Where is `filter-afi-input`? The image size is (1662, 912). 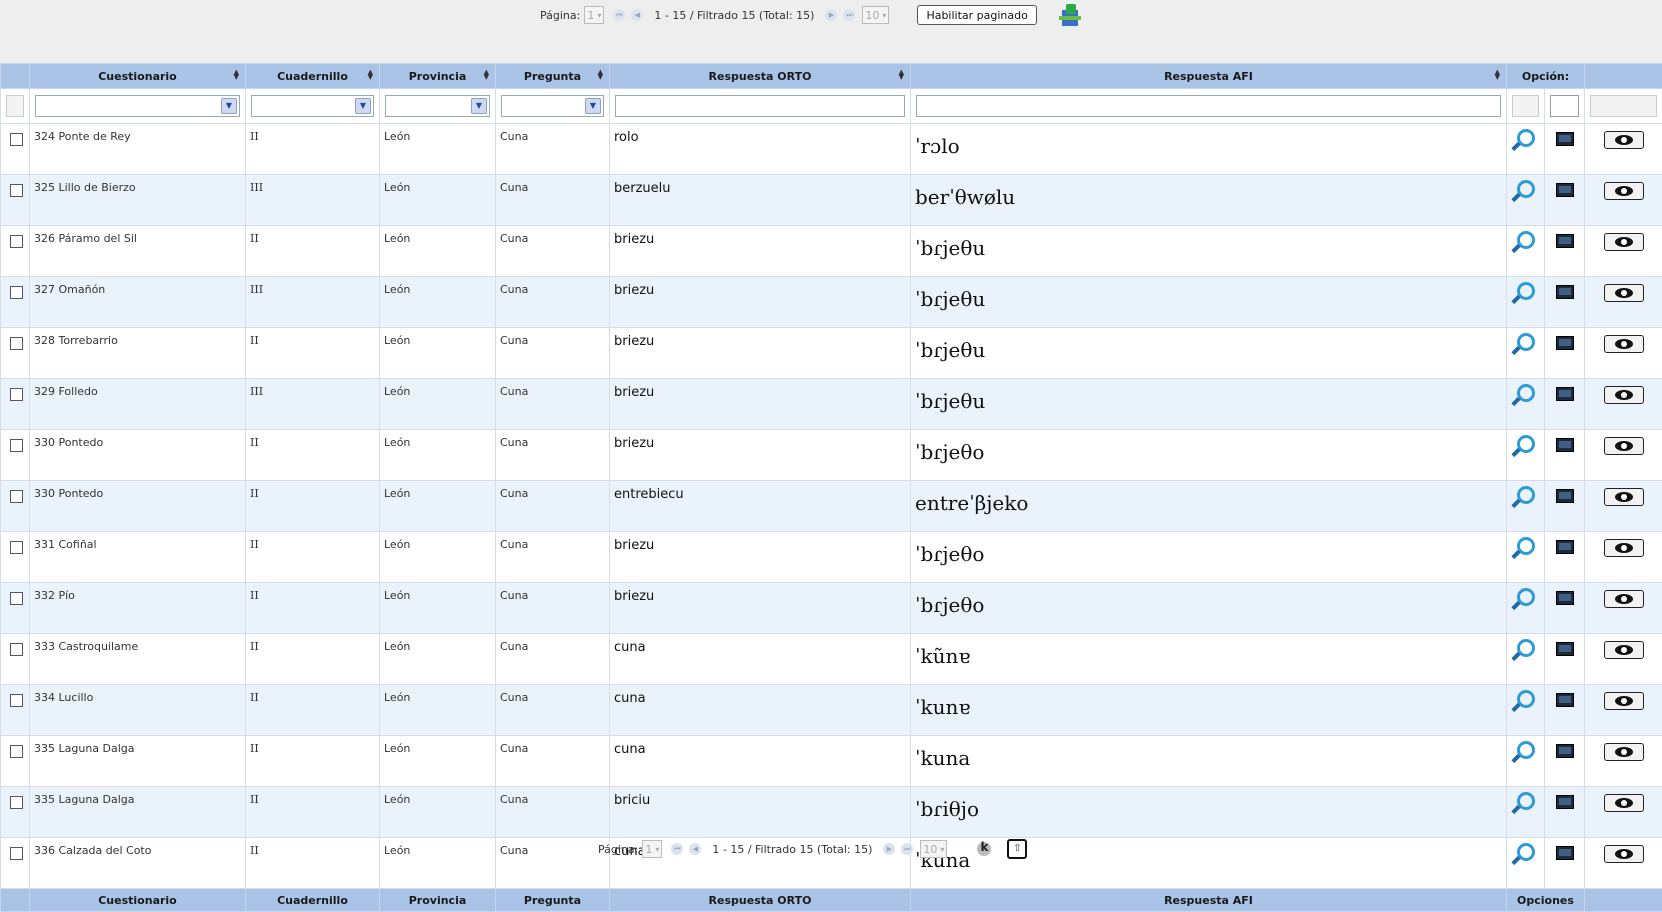 filter-afi-input is located at coordinates (1208, 106).